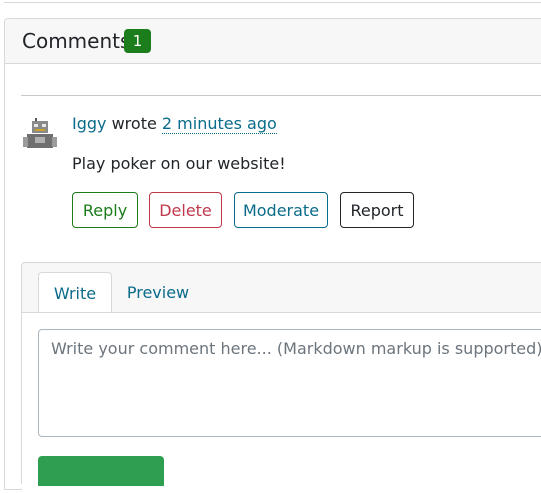 This screenshot has width=541, height=493. I want to click on moderate-button: Moderate, so click(281, 210).